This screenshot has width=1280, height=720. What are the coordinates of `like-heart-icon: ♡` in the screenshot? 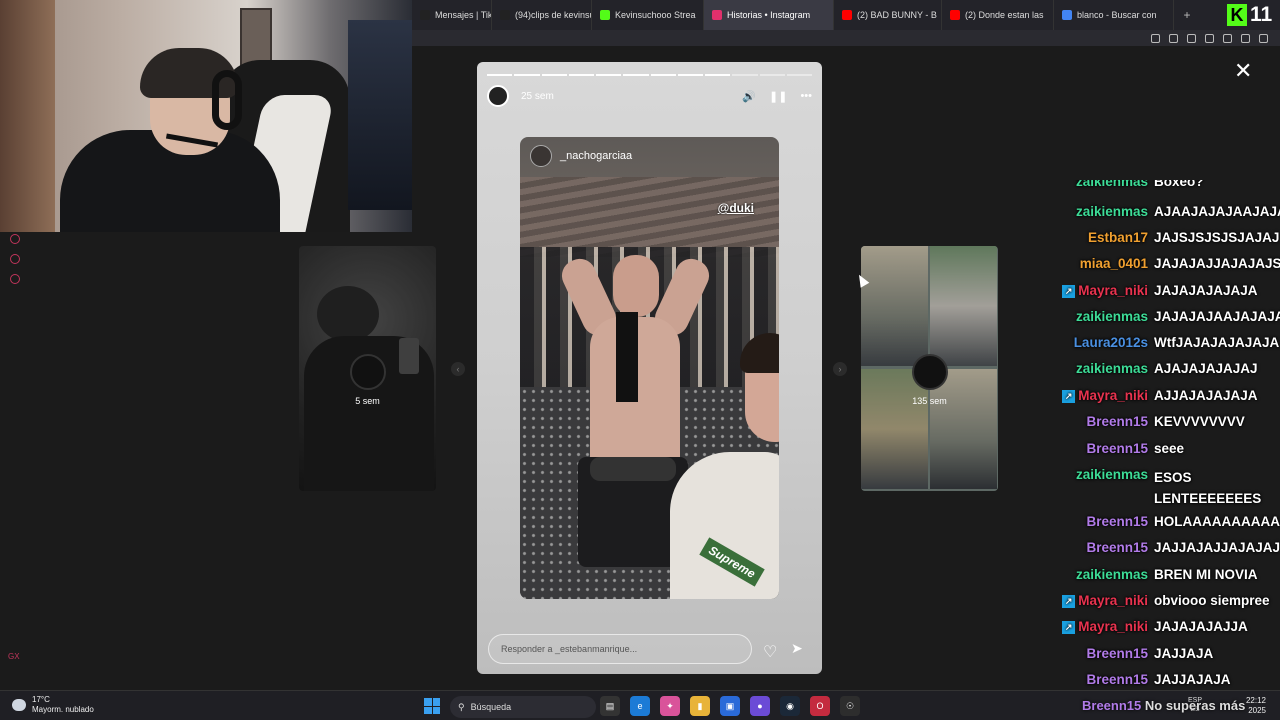 It's located at (770, 652).